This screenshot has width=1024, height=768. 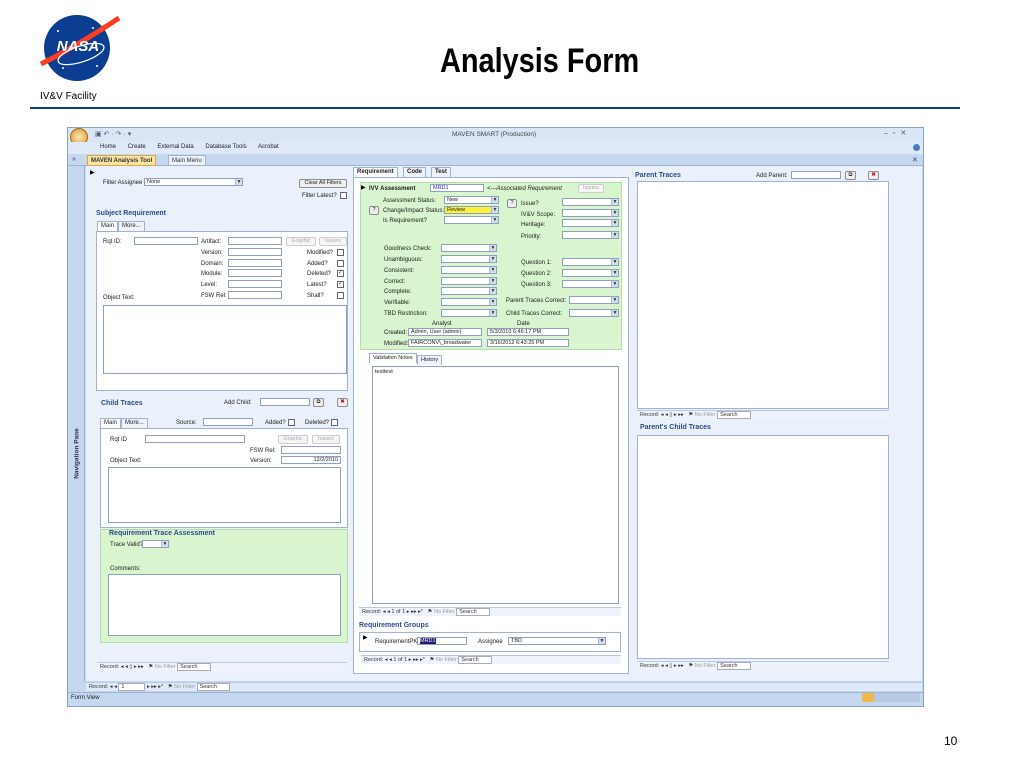 I want to click on form-scrollbar, so click(x=918, y=423).